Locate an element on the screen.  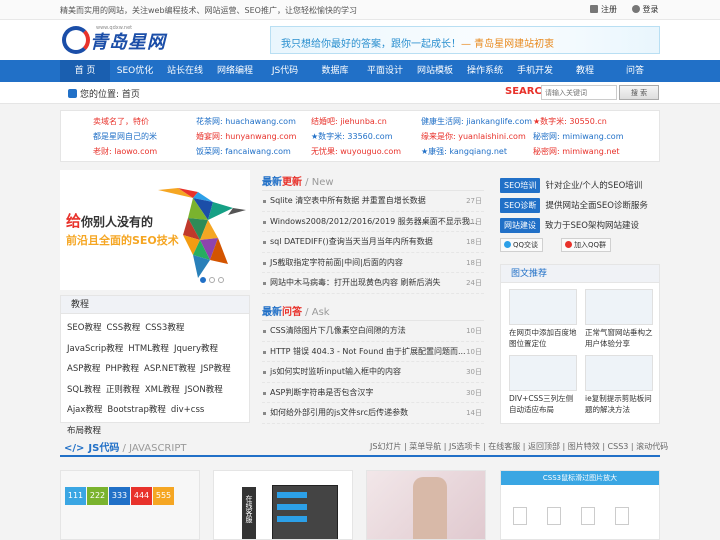
tutorial-tag: SEO教程 is located at coordinates (84, 328).